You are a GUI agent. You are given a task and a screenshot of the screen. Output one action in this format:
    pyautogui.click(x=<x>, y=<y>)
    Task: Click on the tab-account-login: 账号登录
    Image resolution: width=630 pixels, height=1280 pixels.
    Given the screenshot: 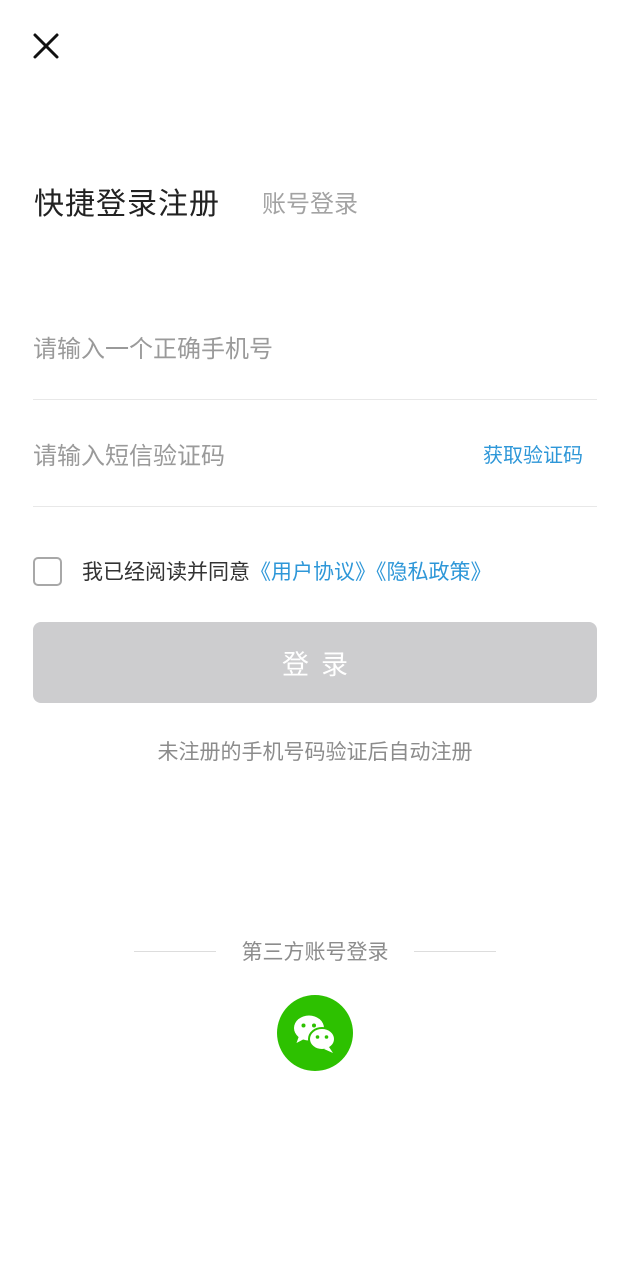 What is the action you would take?
    pyautogui.click(x=310, y=201)
    